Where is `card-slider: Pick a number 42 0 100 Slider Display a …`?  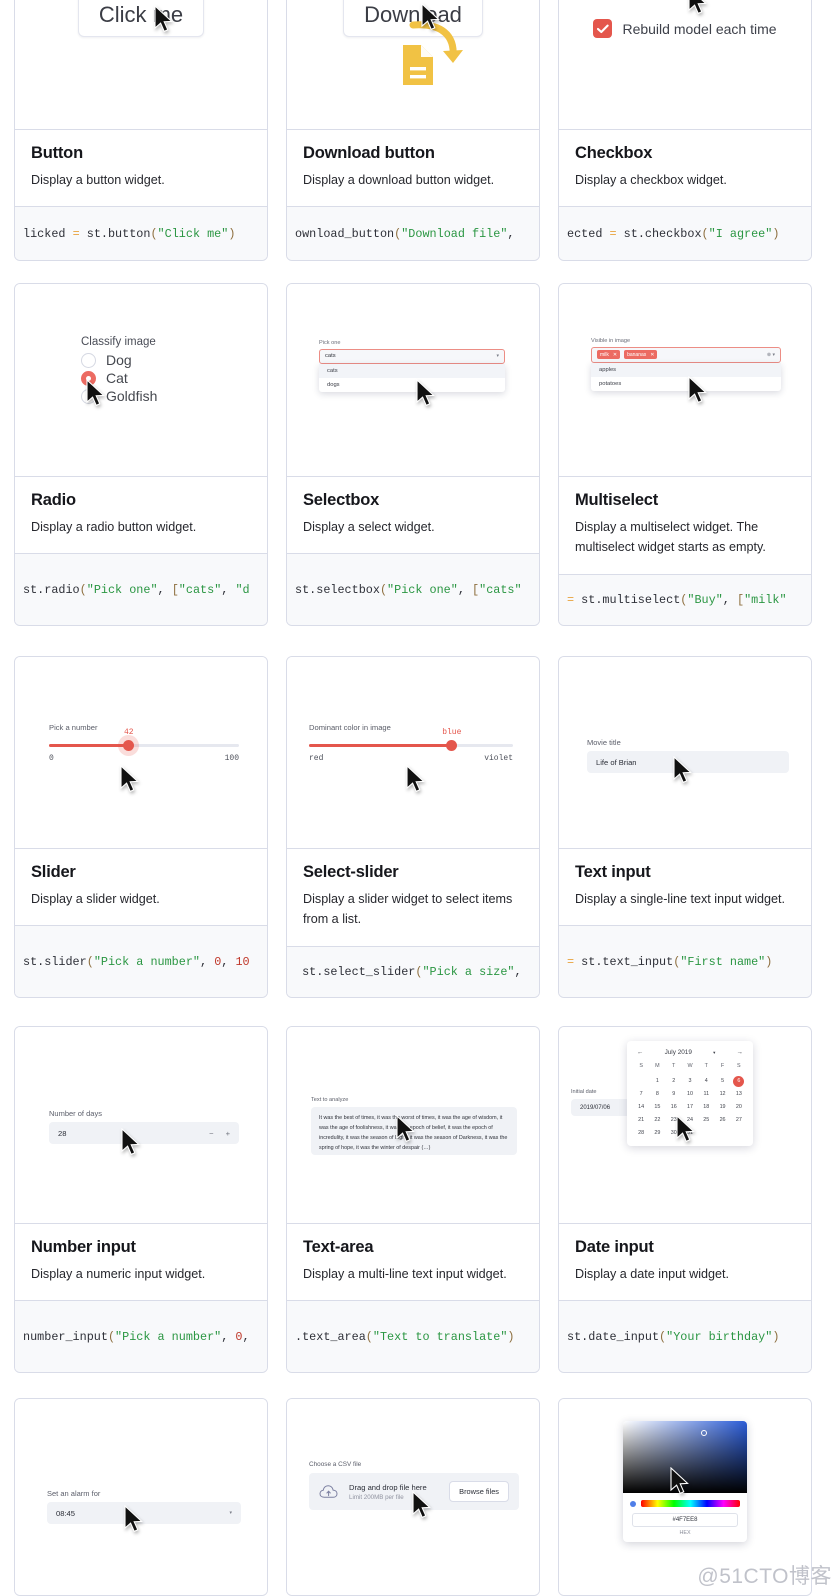
card-slider: Pick a number 42 0 100 Slider Display a … is located at coordinates (141, 827).